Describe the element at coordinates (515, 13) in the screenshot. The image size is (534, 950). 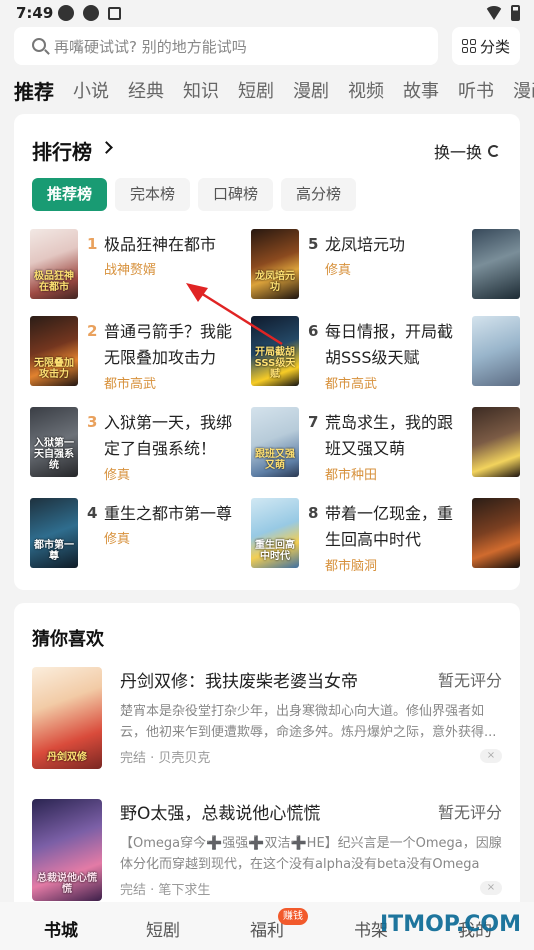
I see `battery-icon` at that location.